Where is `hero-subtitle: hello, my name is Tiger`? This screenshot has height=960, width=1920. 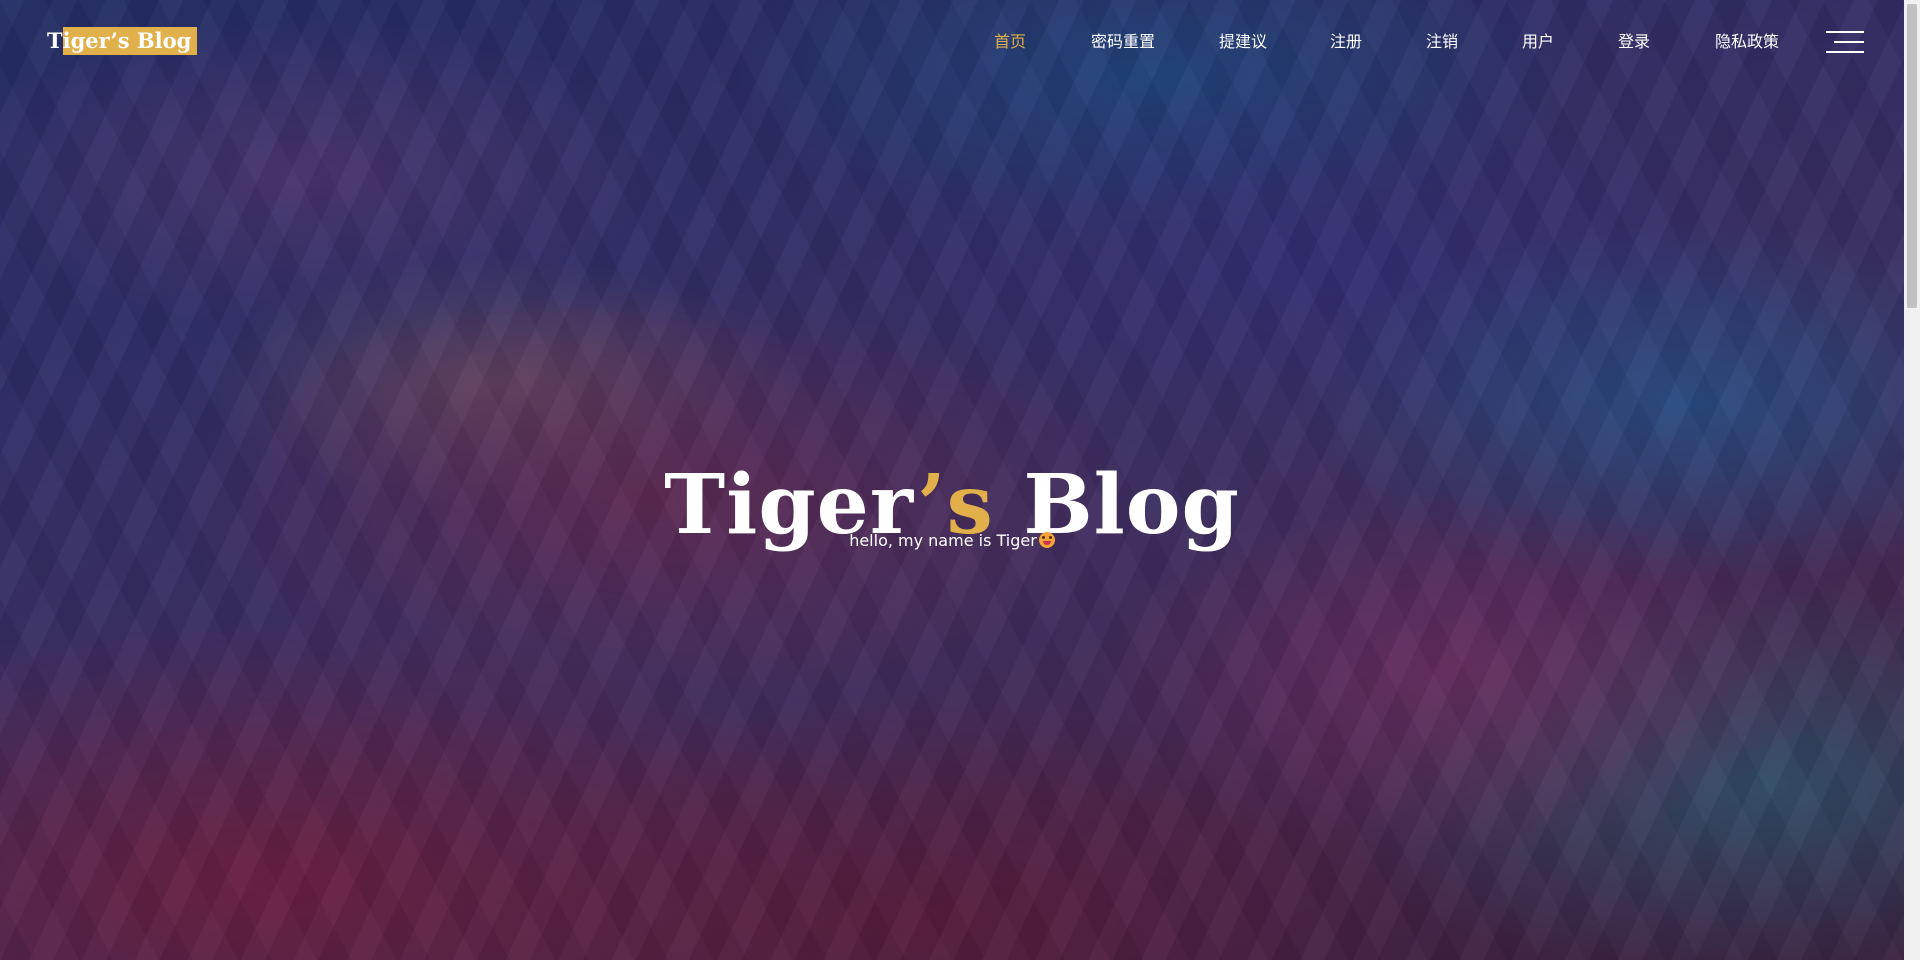
hero-subtitle: hello, my name is Tiger is located at coordinates (952, 541).